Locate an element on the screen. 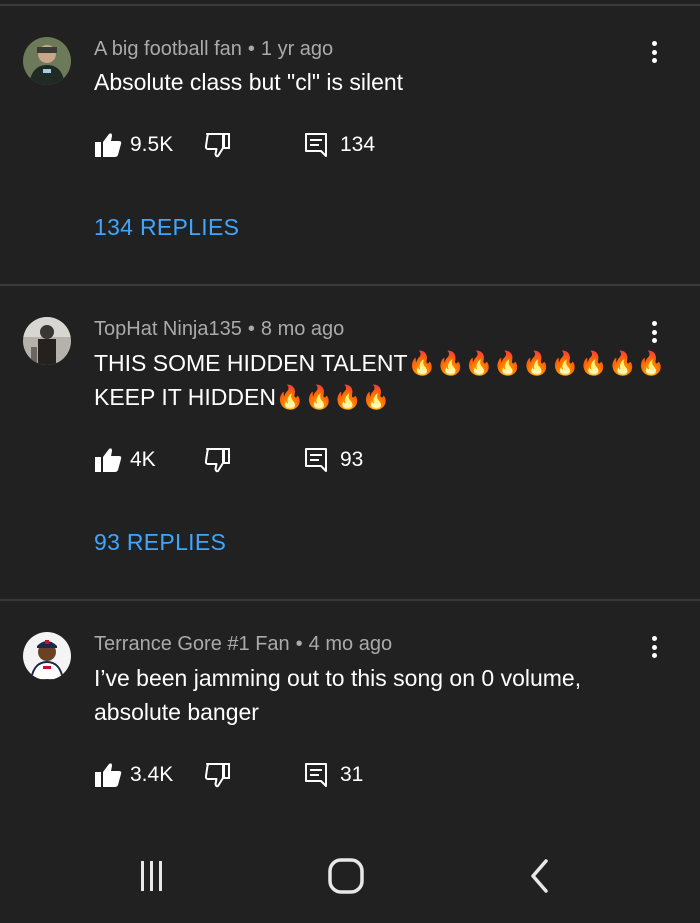 The width and height of the screenshot is (700, 923). reply-count: 31 is located at coordinates (352, 774).